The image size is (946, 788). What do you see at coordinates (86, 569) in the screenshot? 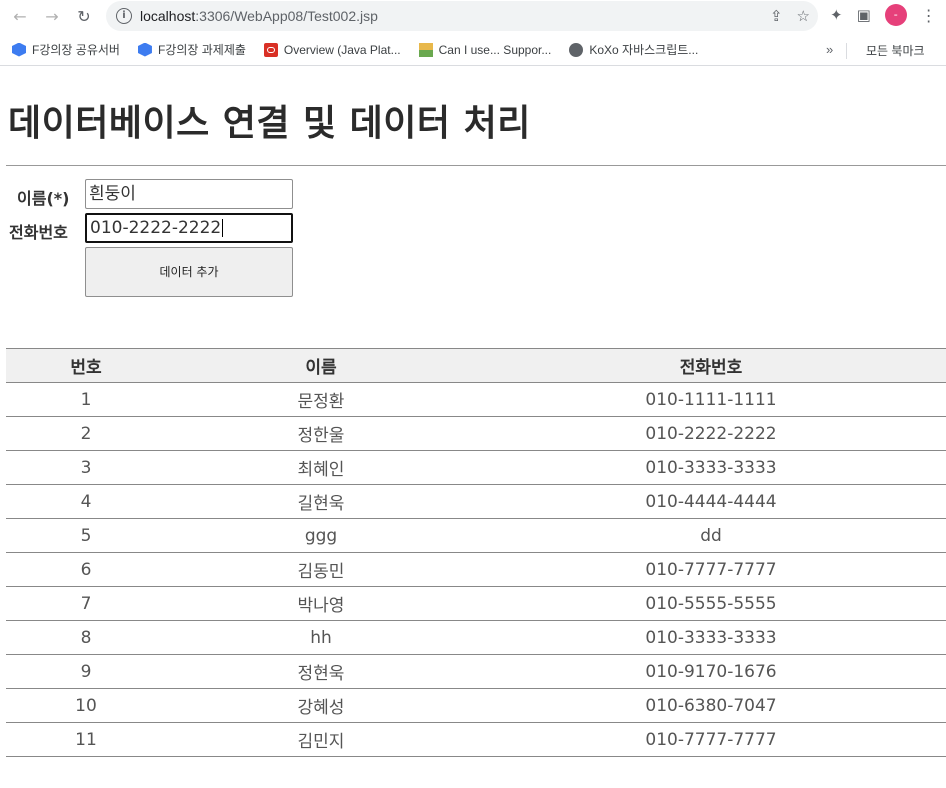
I see `cell-number: 6` at bounding box center [86, 569].